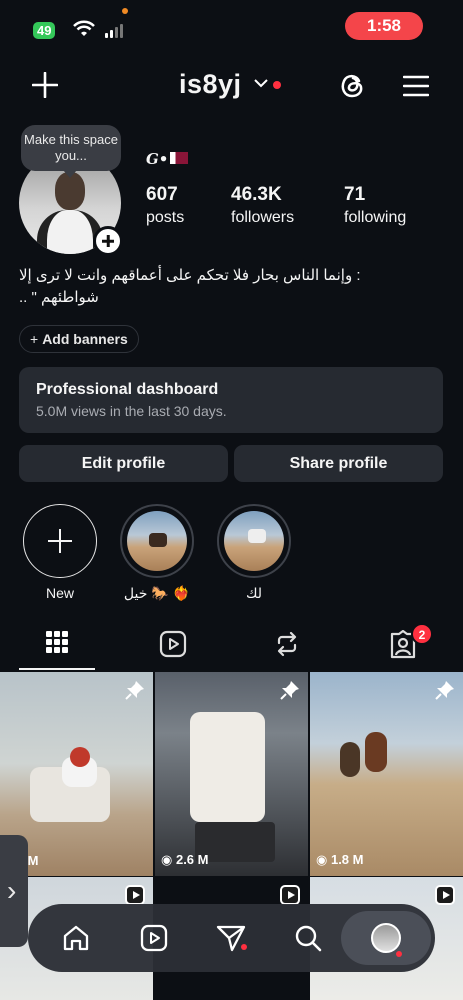 This screenshot has width=463, height=1000. What do you see at coordinates (399, 954) in the screenshot?
I see `profile-notification-dot` at bounding box center [399, 954].